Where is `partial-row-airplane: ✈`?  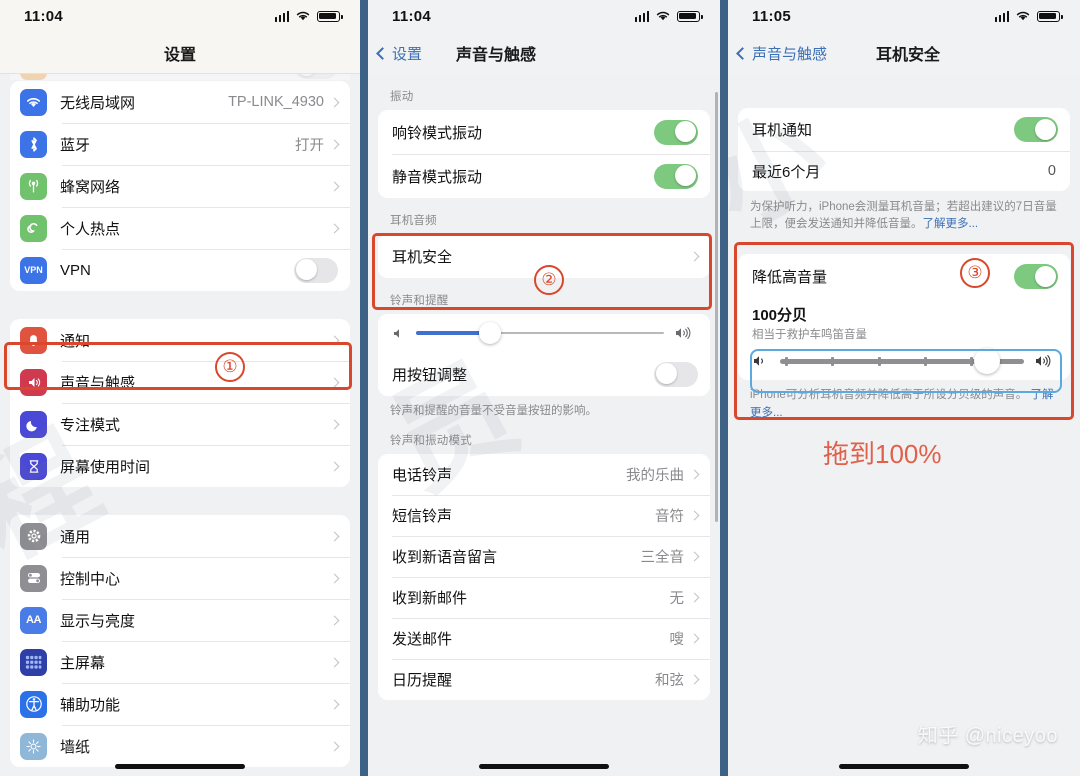
partial-row-airplane: ✈ is located at coordinates (180, 77).